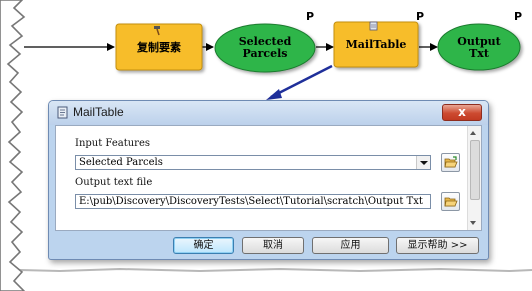  I want to click on apply-button: 应用, so click(350, 245).